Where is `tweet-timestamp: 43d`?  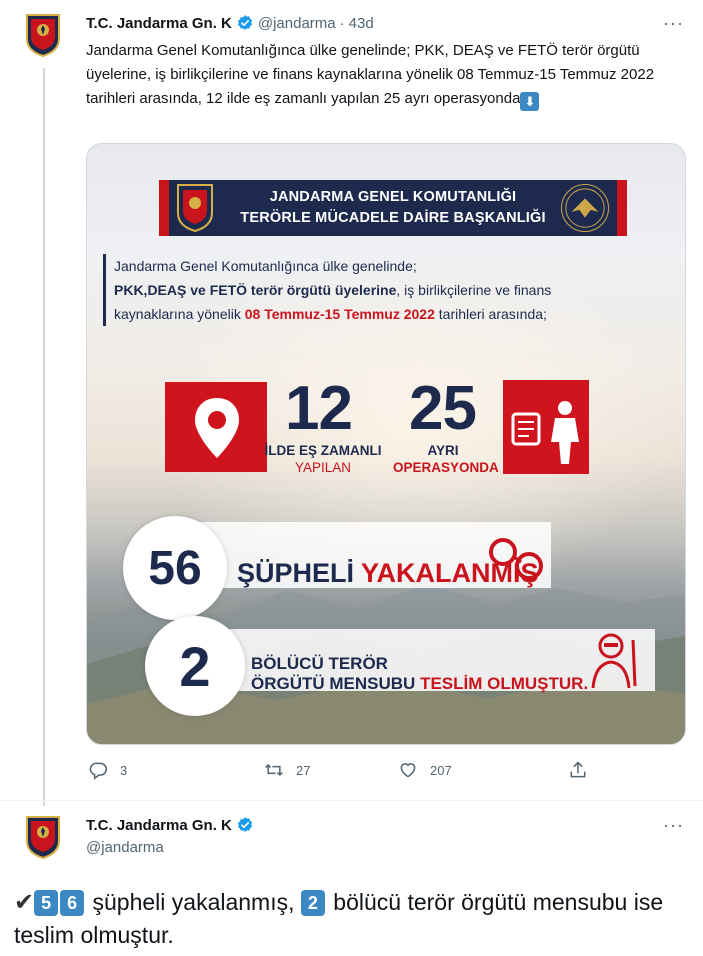
tweet-timestamp: 43d is located at coordinates (361, 23).